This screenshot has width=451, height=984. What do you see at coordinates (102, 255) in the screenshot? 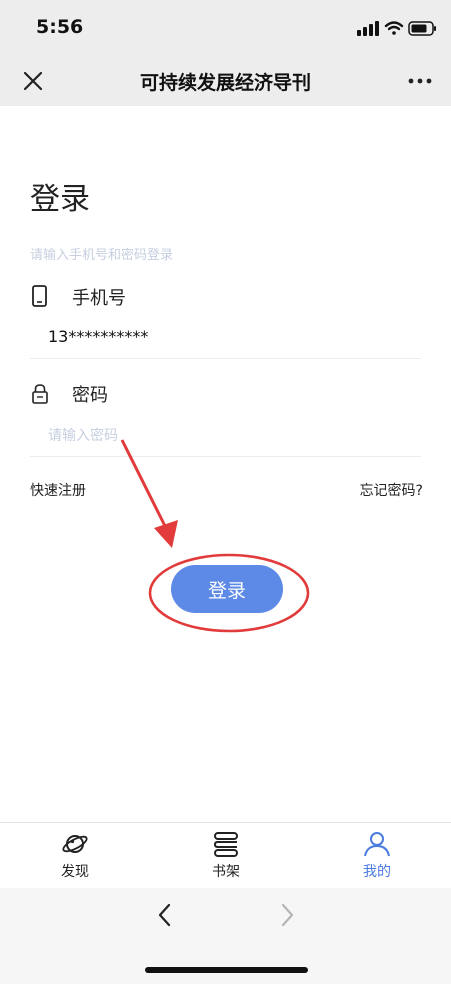
I see `login-hint: 请输入手机号和密码登录` at bounding box center [102, 255].